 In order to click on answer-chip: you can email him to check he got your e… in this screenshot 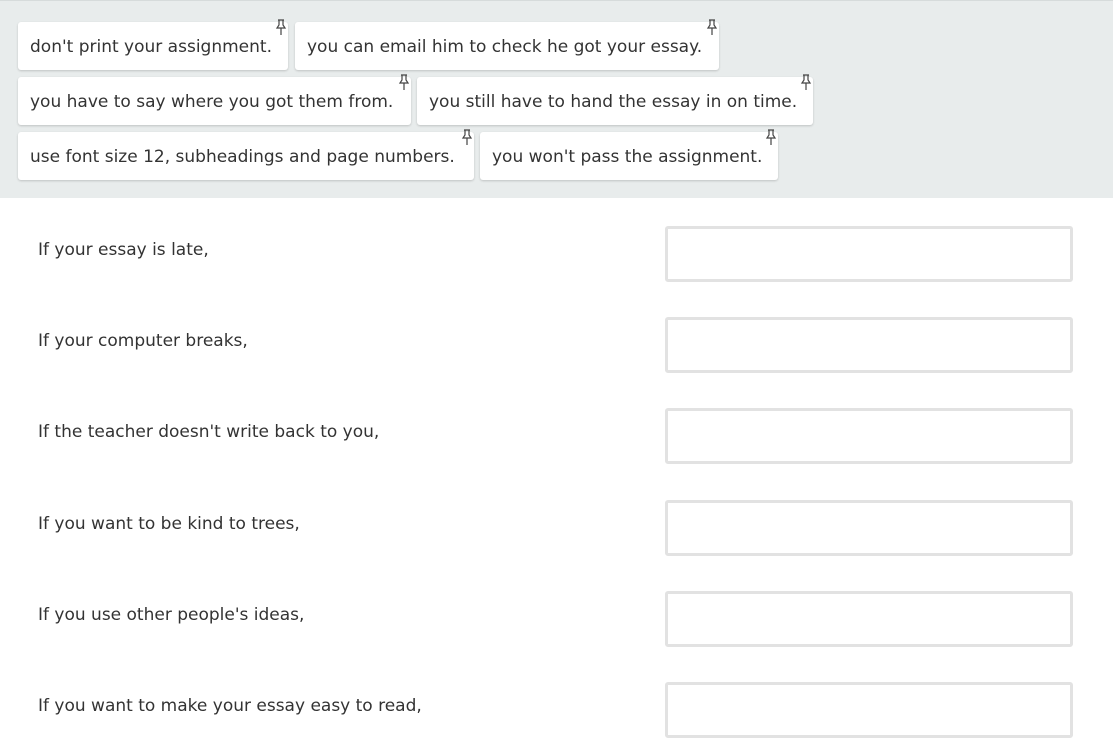, I will do `click(507, 44)`.